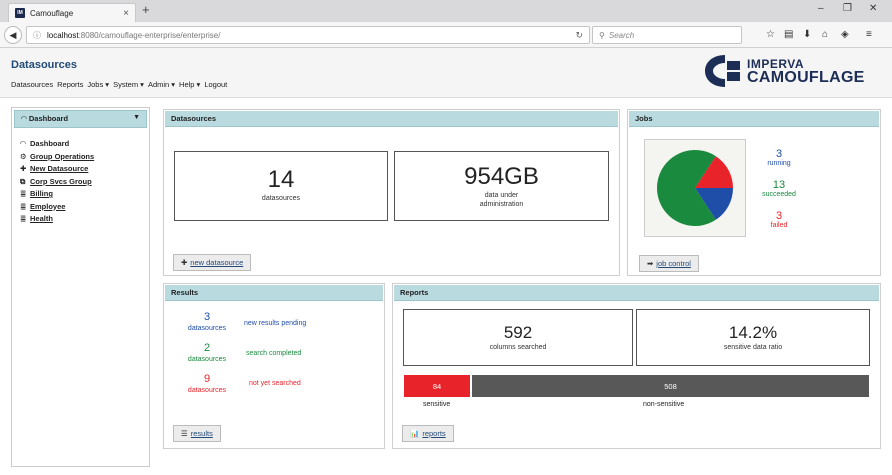  I want to click on sidebar-item-new-datasource: ✚ New Datasource, so click(57, 169).